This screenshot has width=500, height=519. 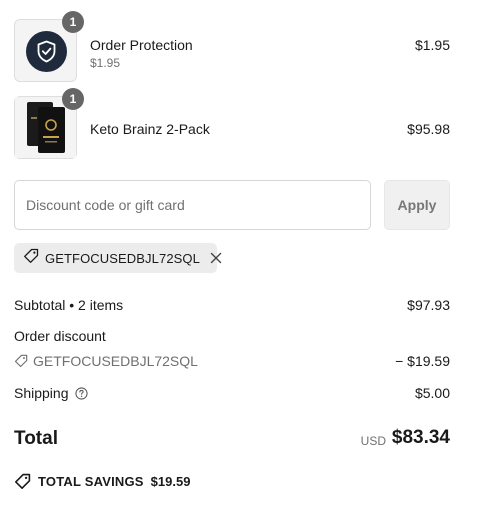 What do you see at coordinates (192, 205) in the screenshot?
I see `discount-code-input` at bounding box center [192, 205].